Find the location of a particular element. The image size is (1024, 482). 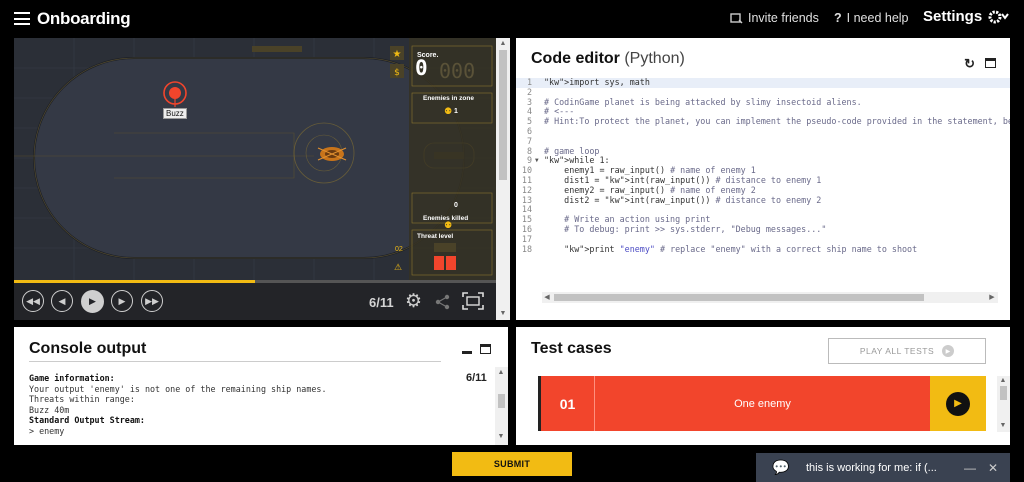

scroll-right-icon: ▶ is located at coordinates (992, 298).